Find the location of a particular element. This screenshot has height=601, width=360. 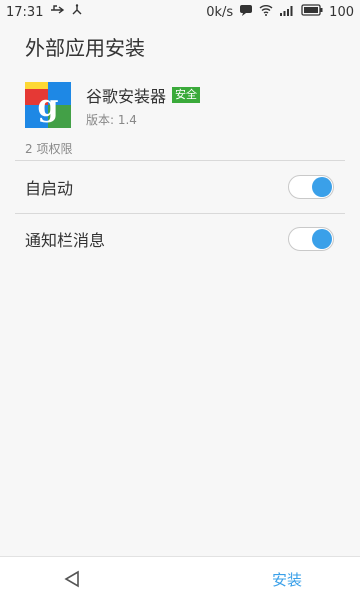

google-installer-icon: g is located at coordinates (48, 105).